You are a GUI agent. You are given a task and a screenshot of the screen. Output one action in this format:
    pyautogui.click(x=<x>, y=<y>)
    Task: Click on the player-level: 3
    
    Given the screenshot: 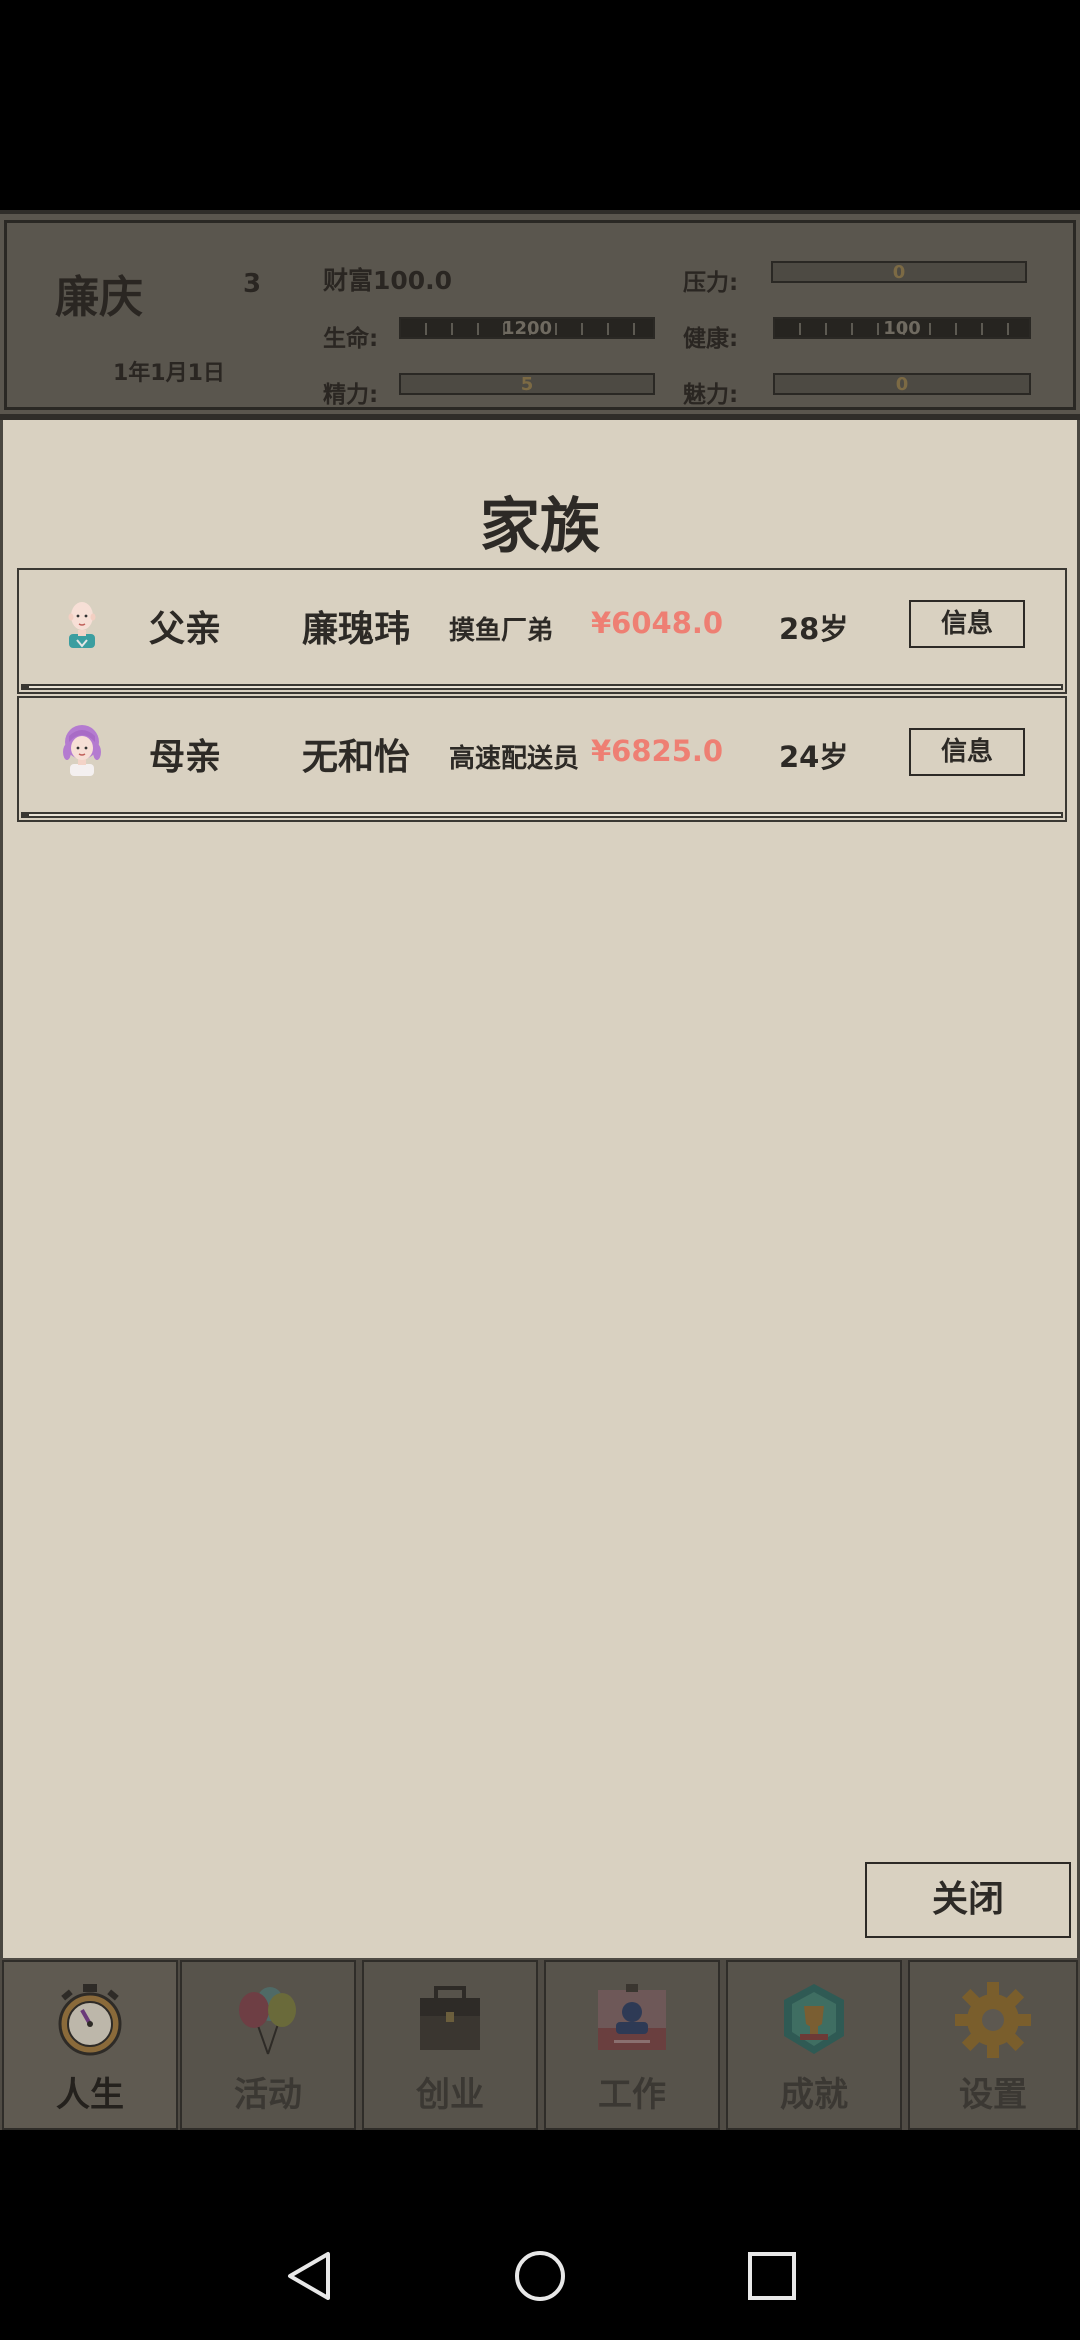 What is the action you would take?
    pyautogui.click(x=252, y=284)
    